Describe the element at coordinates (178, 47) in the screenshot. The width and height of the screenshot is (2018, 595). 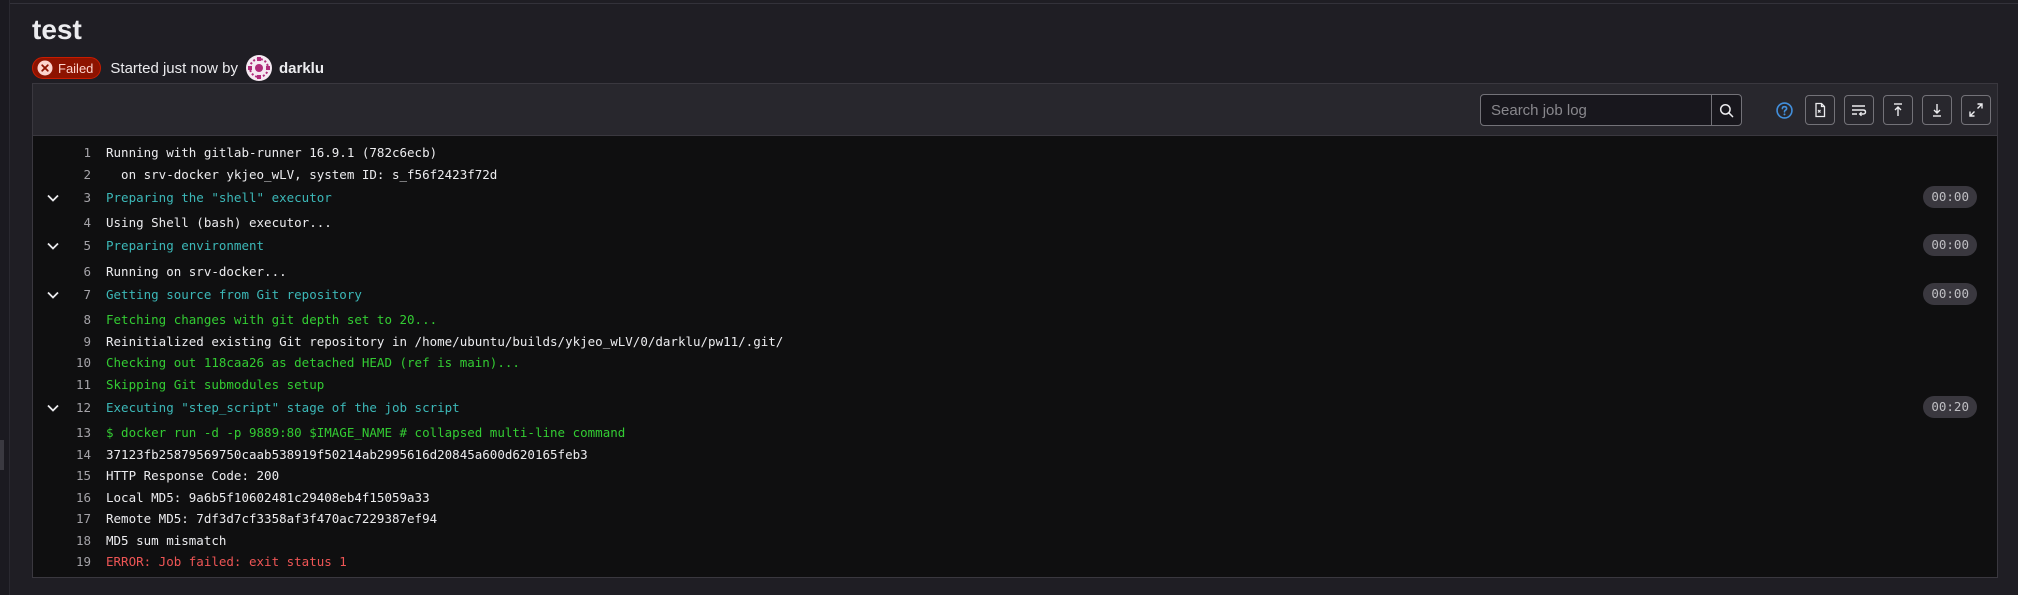
I see `job-header: test Failed Started just now by darklu` at that location.